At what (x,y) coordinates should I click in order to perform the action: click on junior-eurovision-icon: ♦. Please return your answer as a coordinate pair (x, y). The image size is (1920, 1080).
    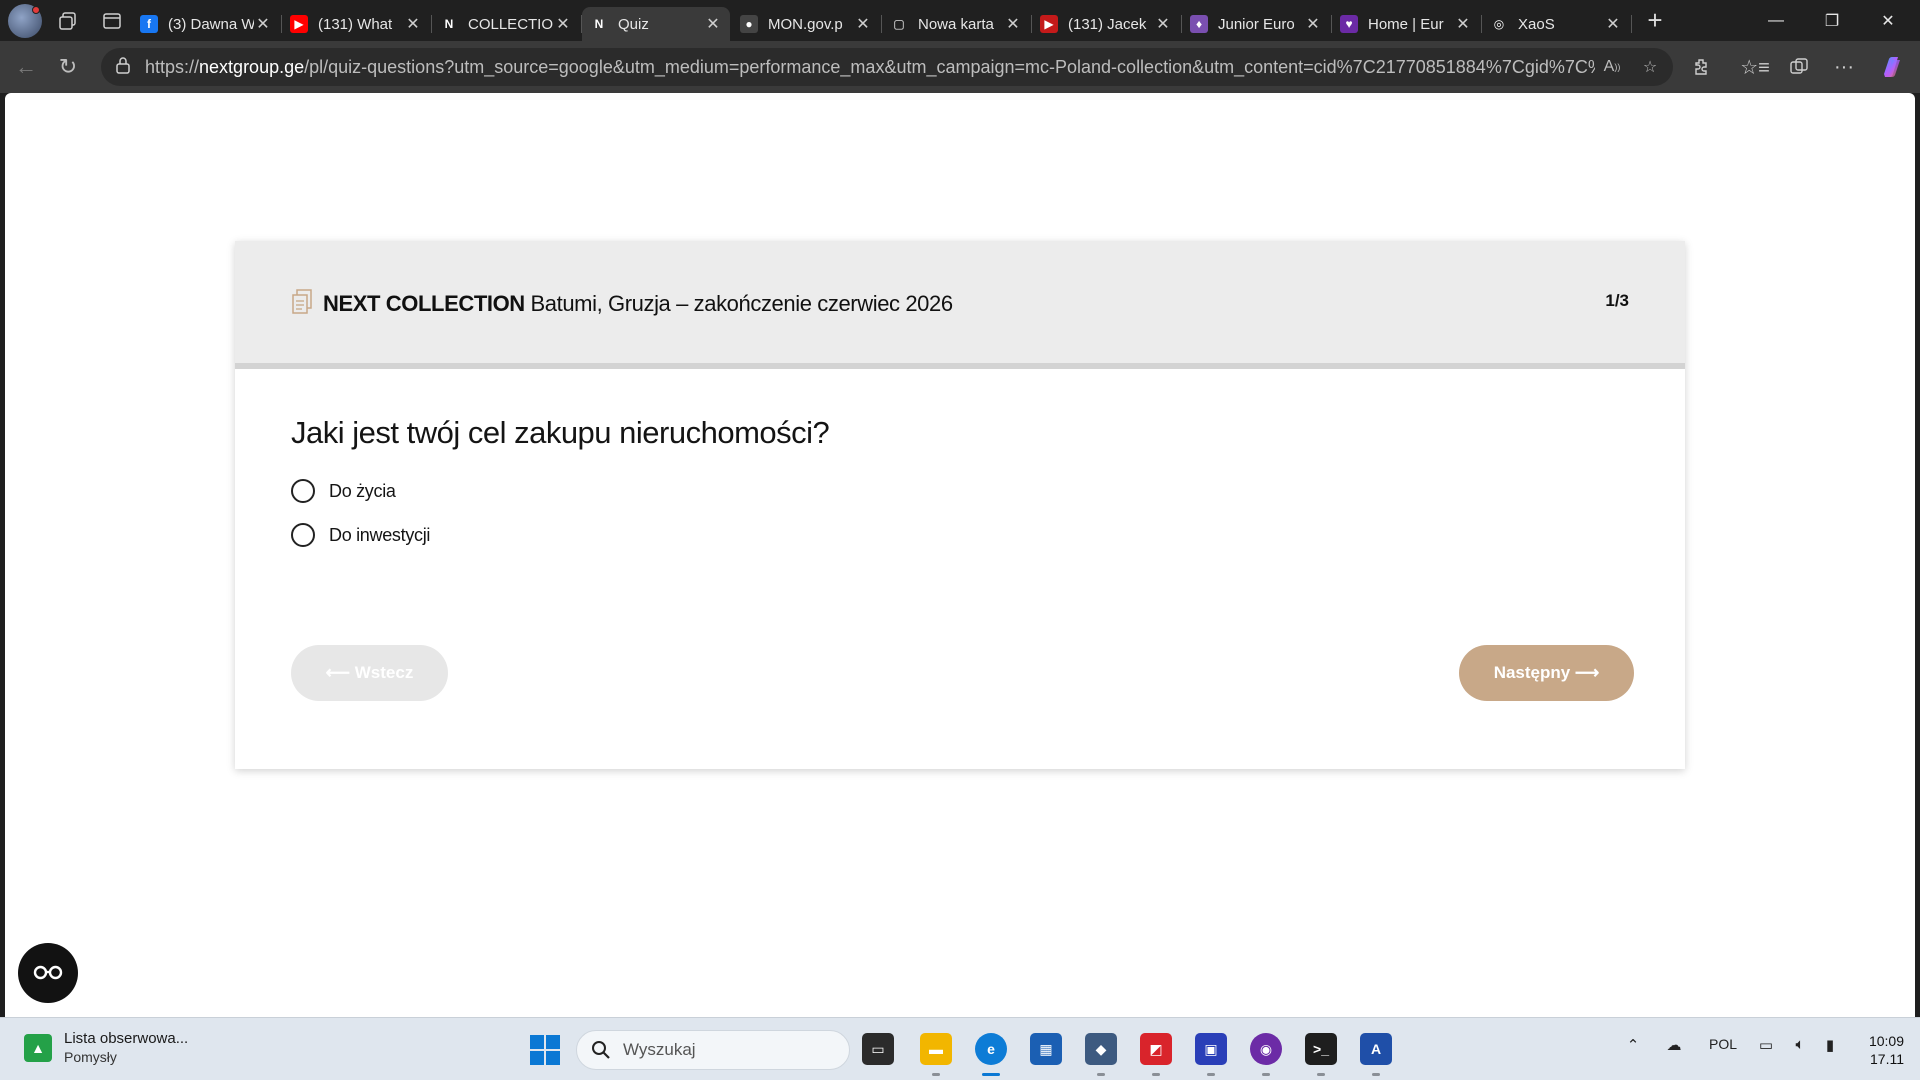
    Looking at the image, I should click on (1199, 24).